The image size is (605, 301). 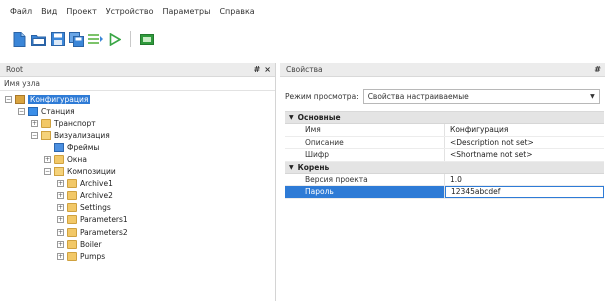 I want to click on property-name: Имя, so click(x=365, y=130).